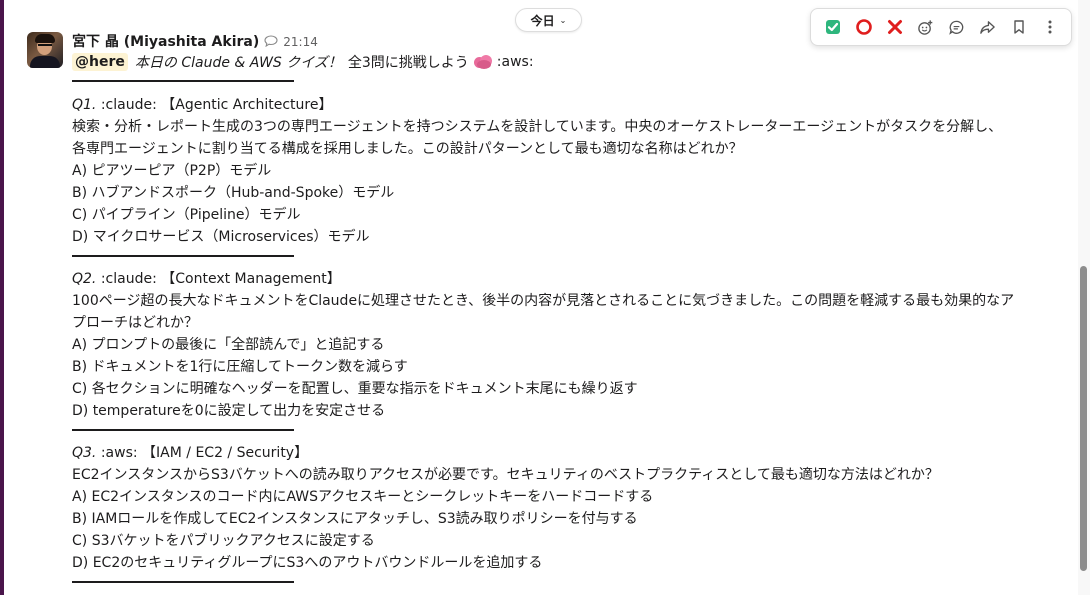  What do you see at coordinates (1083, 418) in the screenshot?
I see `scrollbar-thumb` at bounding box center [1083, 418].